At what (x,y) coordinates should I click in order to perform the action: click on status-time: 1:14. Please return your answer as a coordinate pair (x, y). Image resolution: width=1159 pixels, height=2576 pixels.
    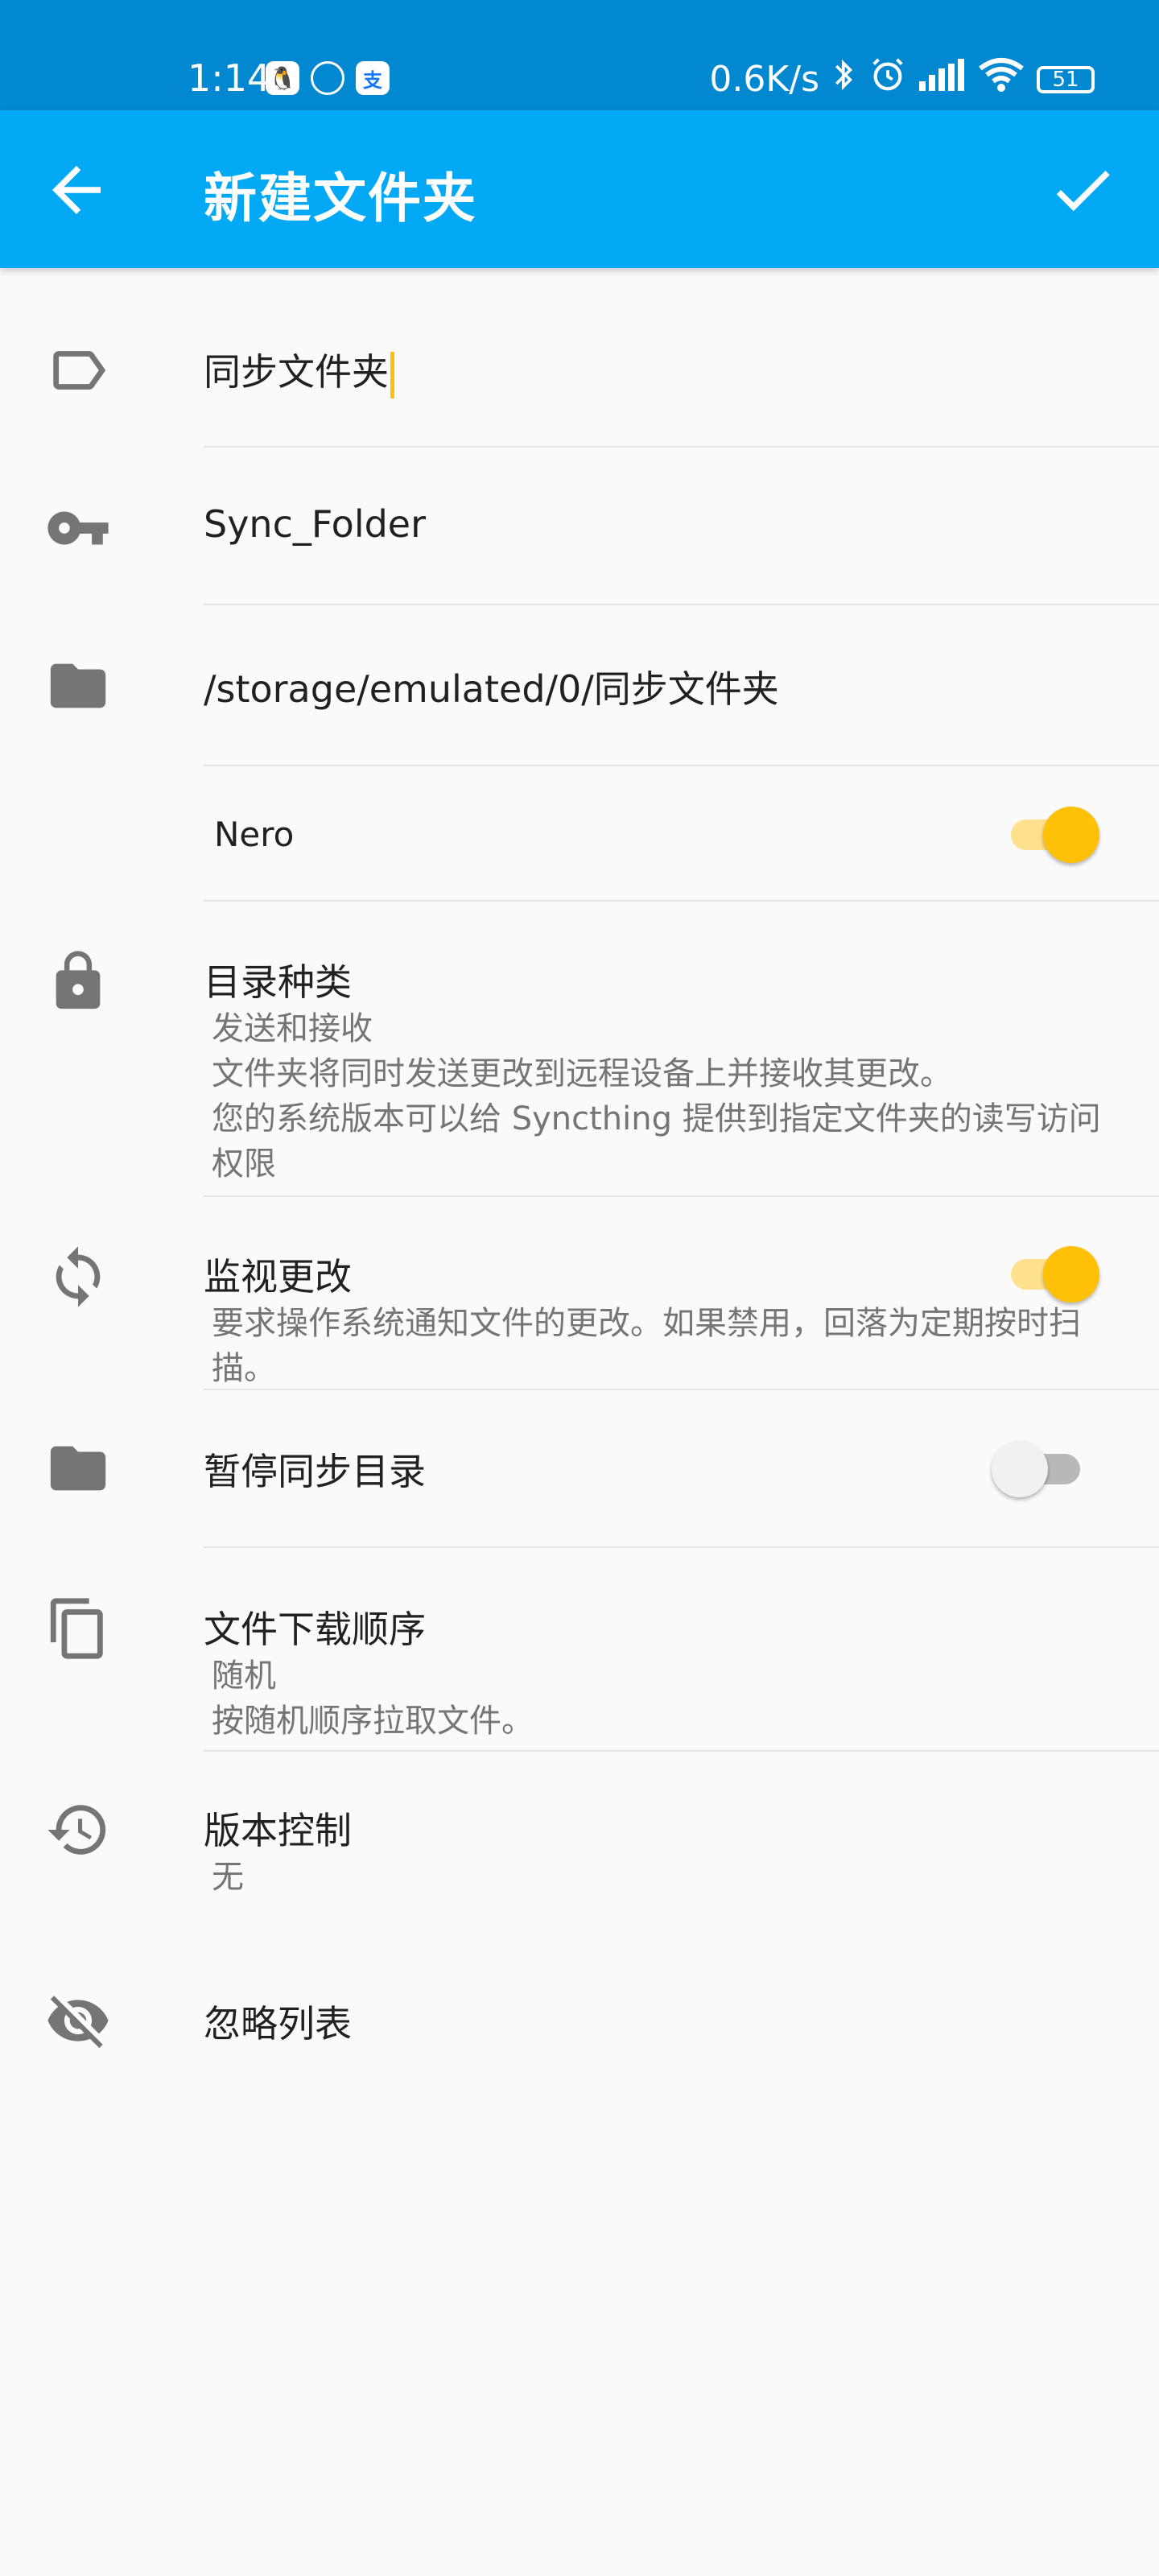
    Looking at the image, I should click on (230, 78).